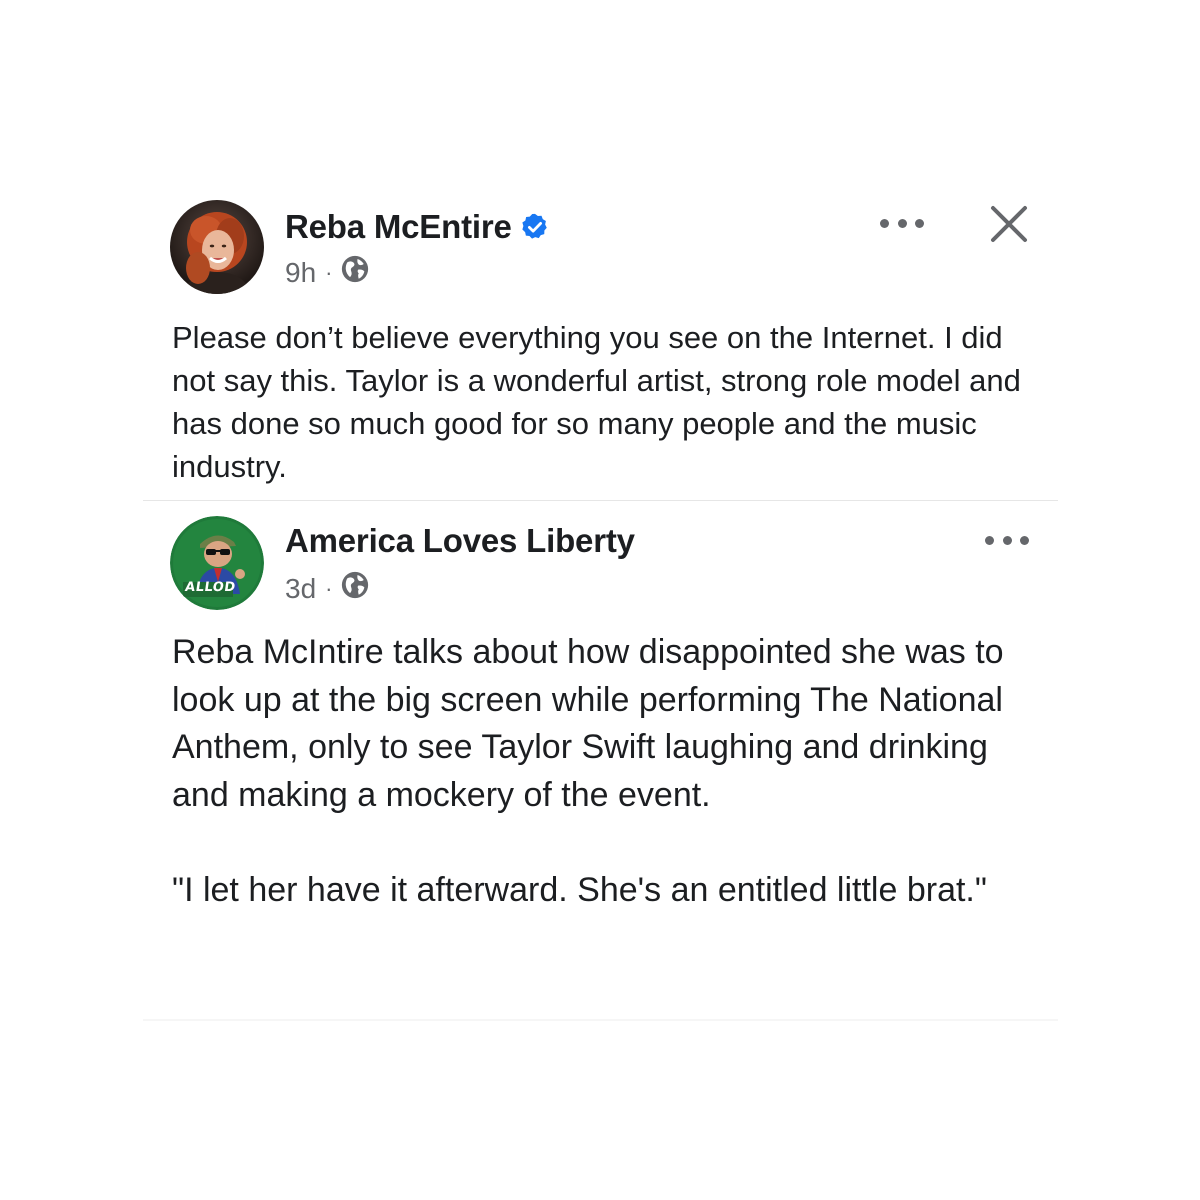  What do you see at coordinates (300, 273) in the screenshot?
I see `post-timestamp: 9h` at bounding box center [300, 273].